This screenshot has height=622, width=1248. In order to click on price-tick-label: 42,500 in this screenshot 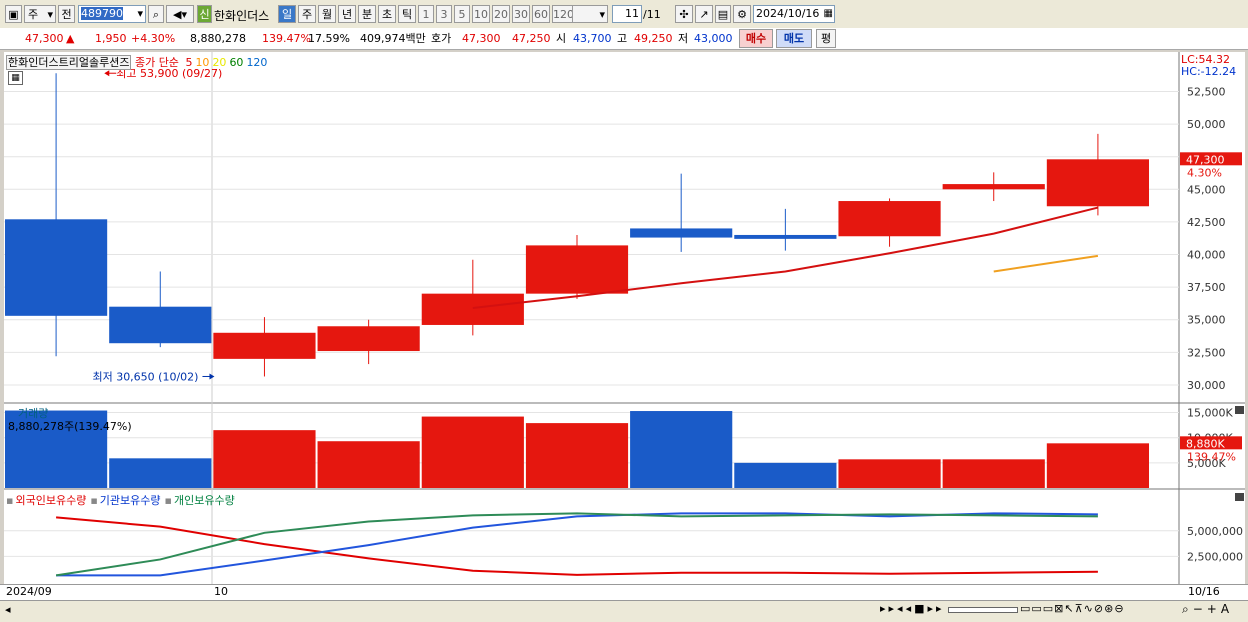, I will do `click(1206, 222)`.